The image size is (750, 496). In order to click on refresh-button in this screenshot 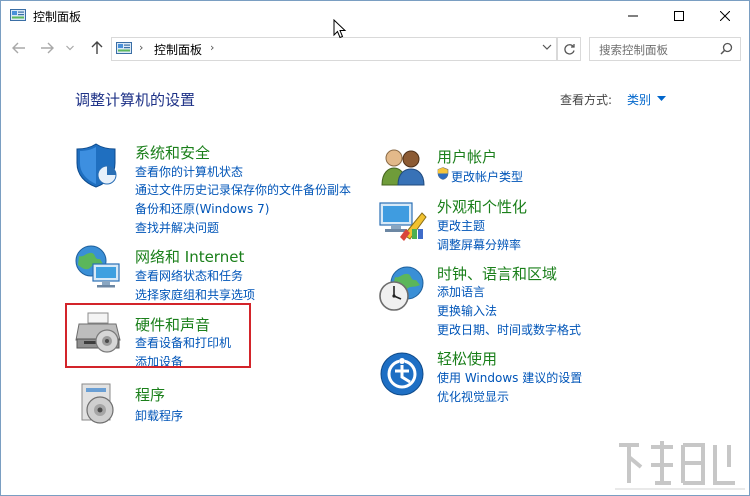, I will do `click(569, 49)`.